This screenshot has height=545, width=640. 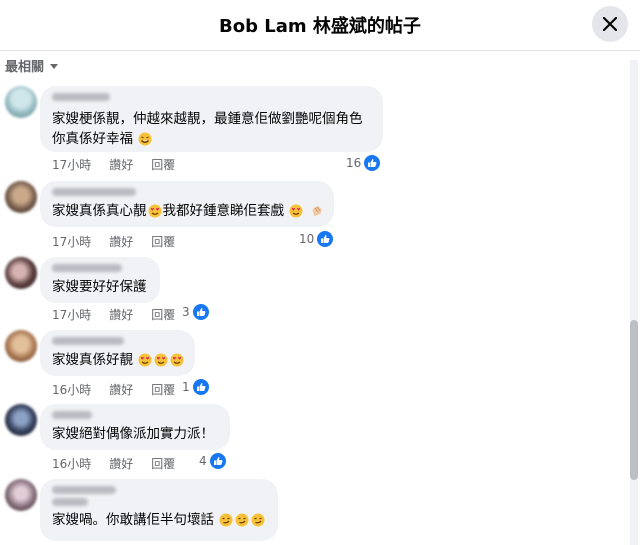 What do you see at coordinates (54, 66) in the screenshot?
I see `chevron-down-icon` at bounding box center [54, 66].